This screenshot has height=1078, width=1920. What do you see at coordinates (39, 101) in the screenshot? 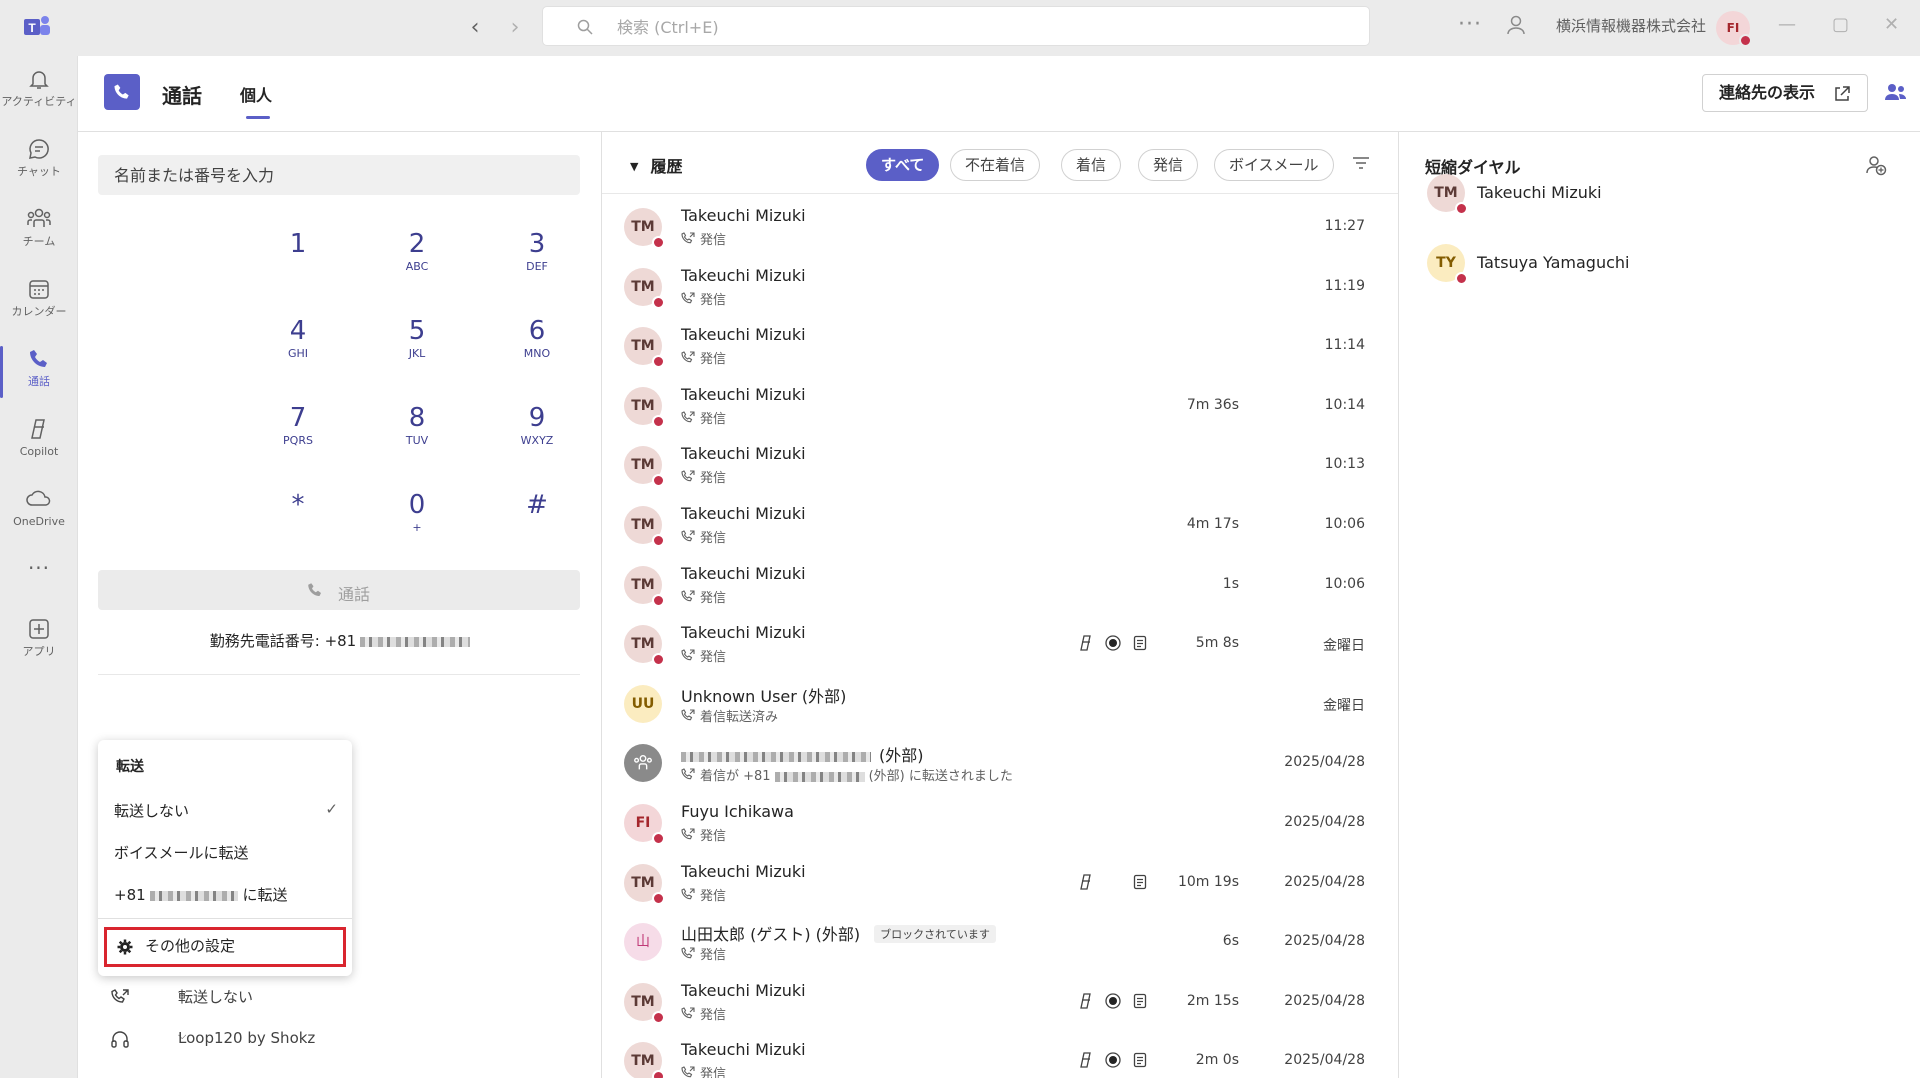
I see `rail-label: アクティビティ` at bounding box center [39, 101].